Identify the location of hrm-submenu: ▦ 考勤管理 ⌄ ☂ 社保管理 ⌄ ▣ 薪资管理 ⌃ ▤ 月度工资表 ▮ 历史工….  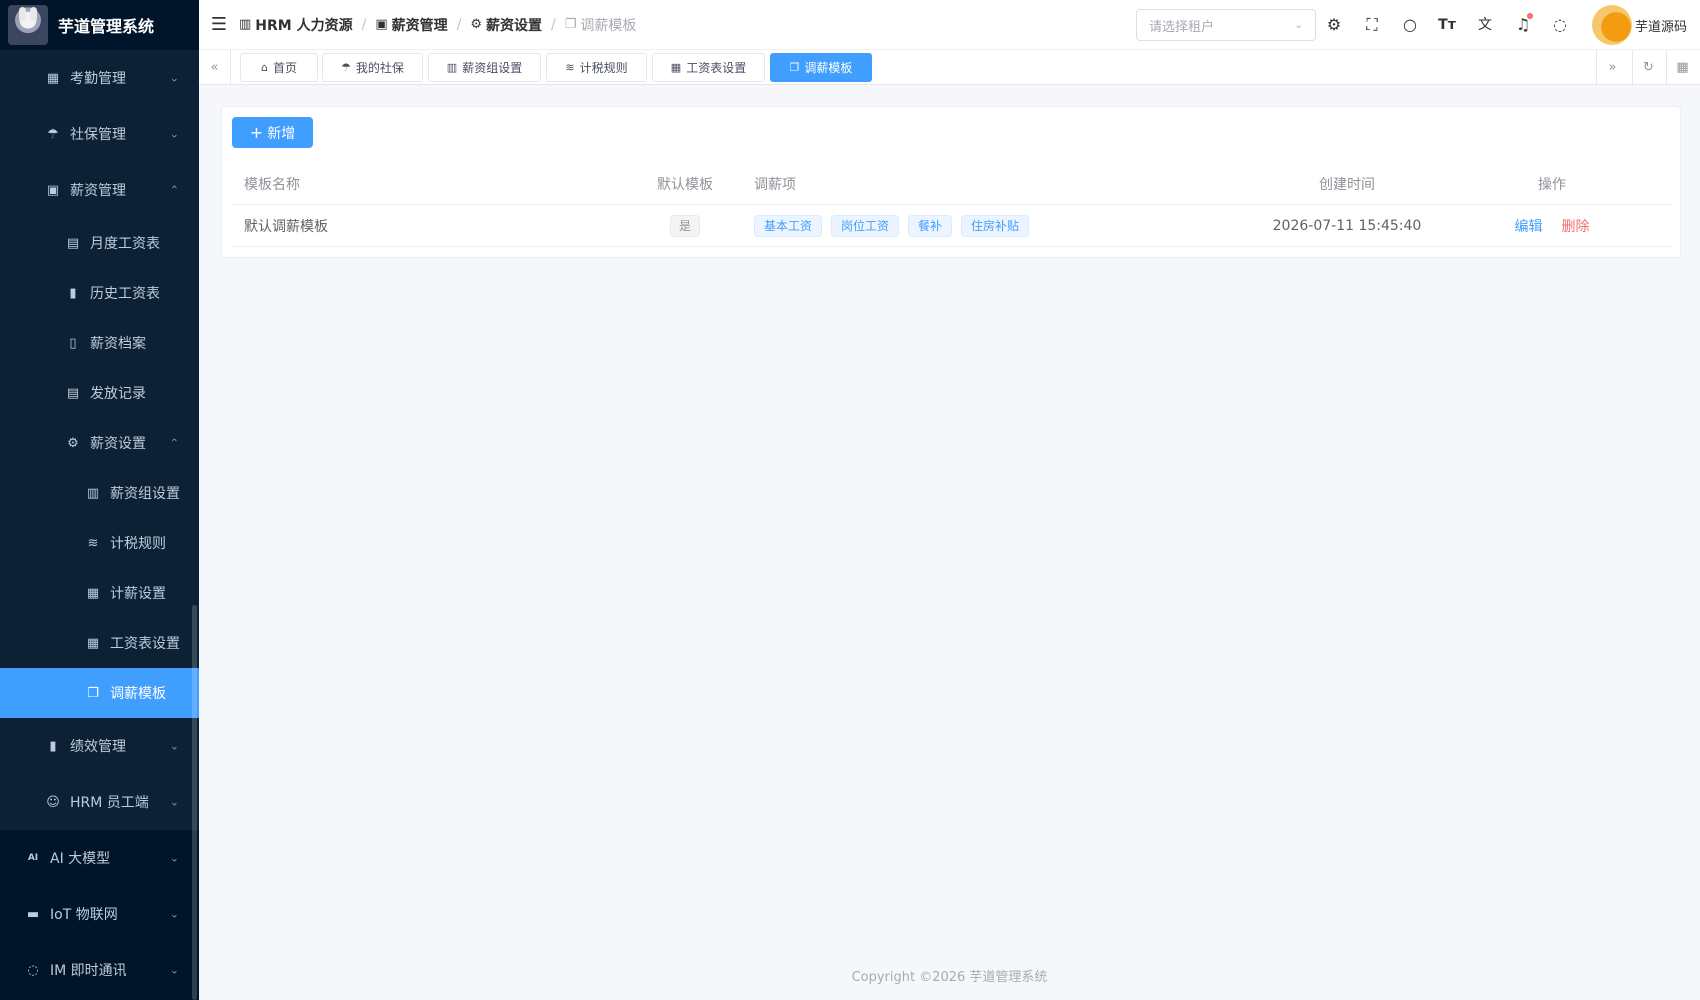
(99, 440).